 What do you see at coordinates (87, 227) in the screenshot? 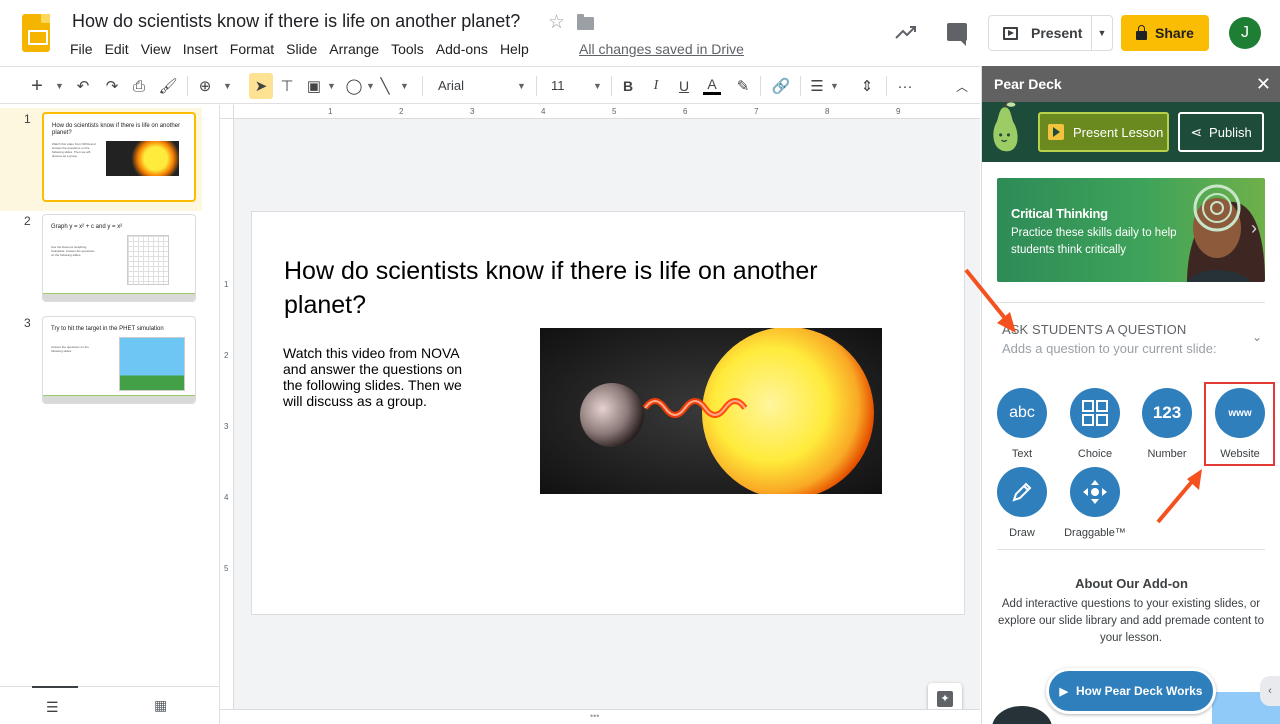
I see `thumbnail-title: Graph y = x² + c and y = x²` at bounding box center [87, 227].